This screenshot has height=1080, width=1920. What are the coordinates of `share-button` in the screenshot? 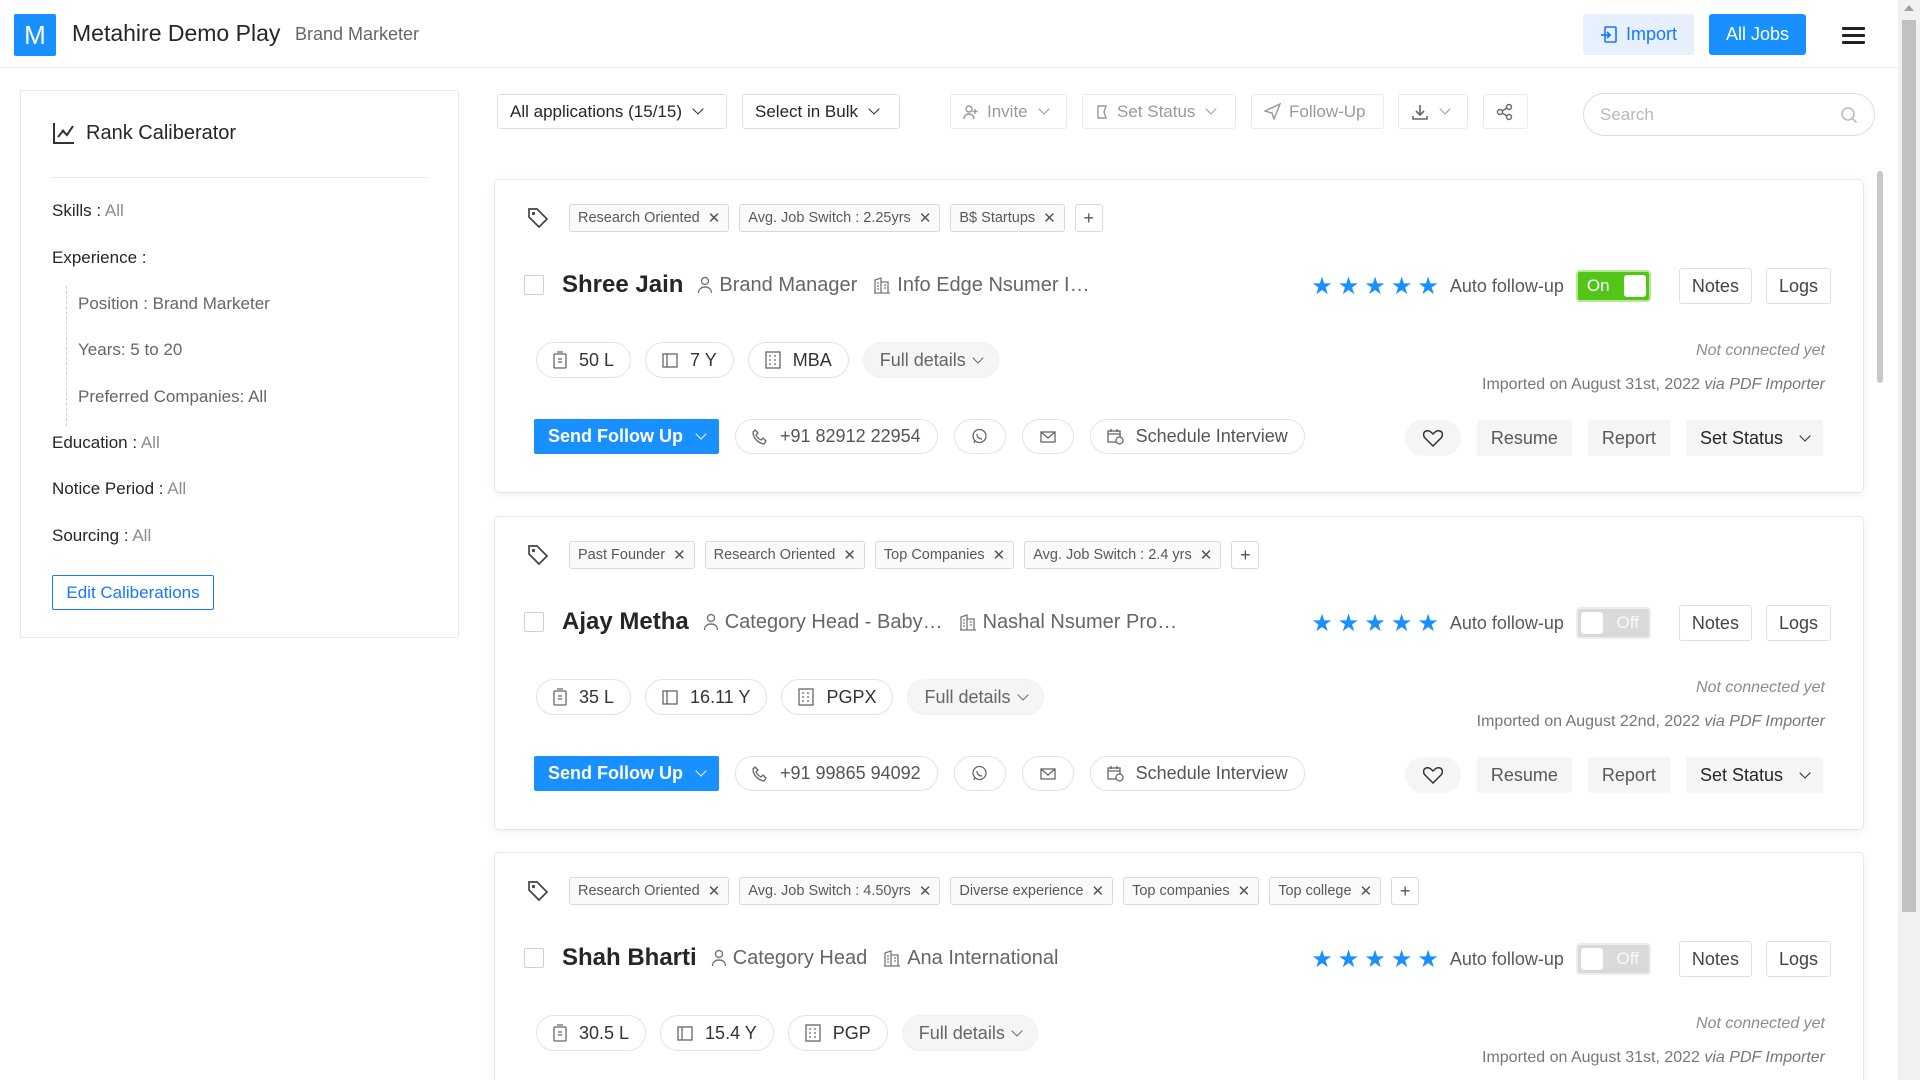 It's located at (1505, 111).